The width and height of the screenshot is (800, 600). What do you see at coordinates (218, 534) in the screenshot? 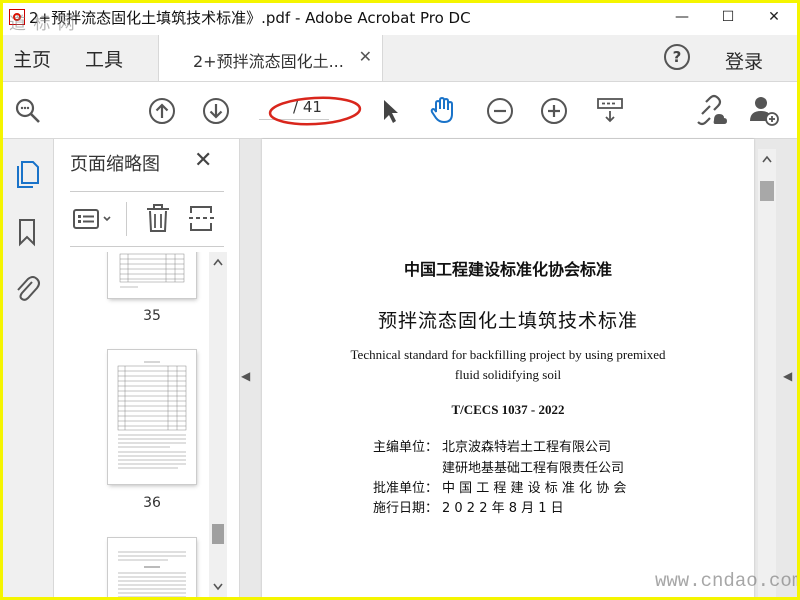
I see `thumbnail-scroll-thumb` at bounding box center [218, 534].